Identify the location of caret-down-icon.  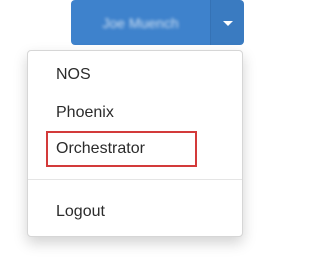
(227, 23).